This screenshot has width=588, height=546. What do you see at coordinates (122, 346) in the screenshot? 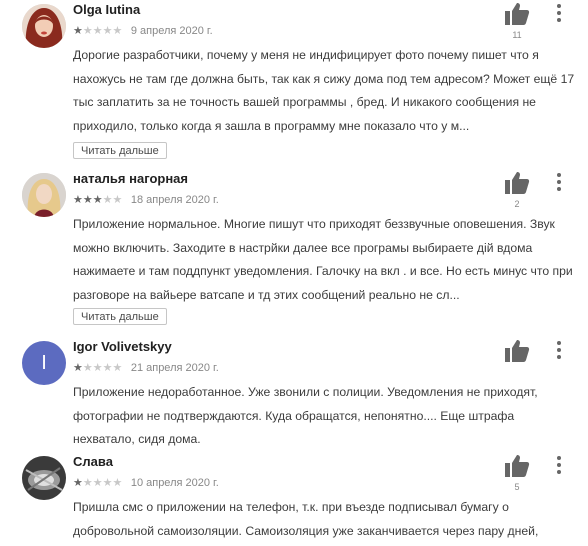
I see `review-author: Igor Volivetskyy` at bounding box center [122, 346].